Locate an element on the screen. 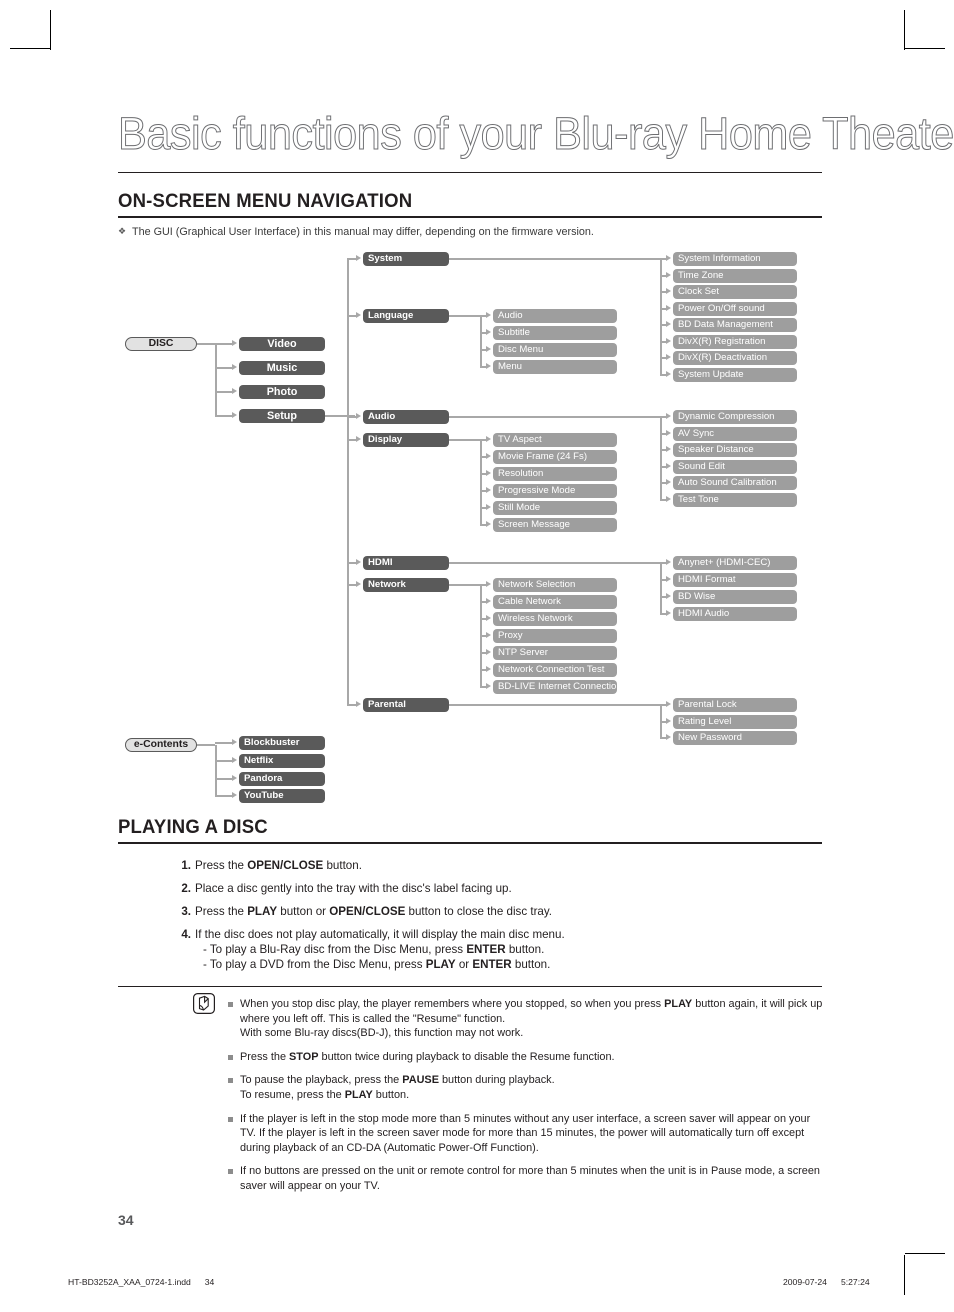  menu-node-hdmi: HDMI is located at coordinates (406, 563).